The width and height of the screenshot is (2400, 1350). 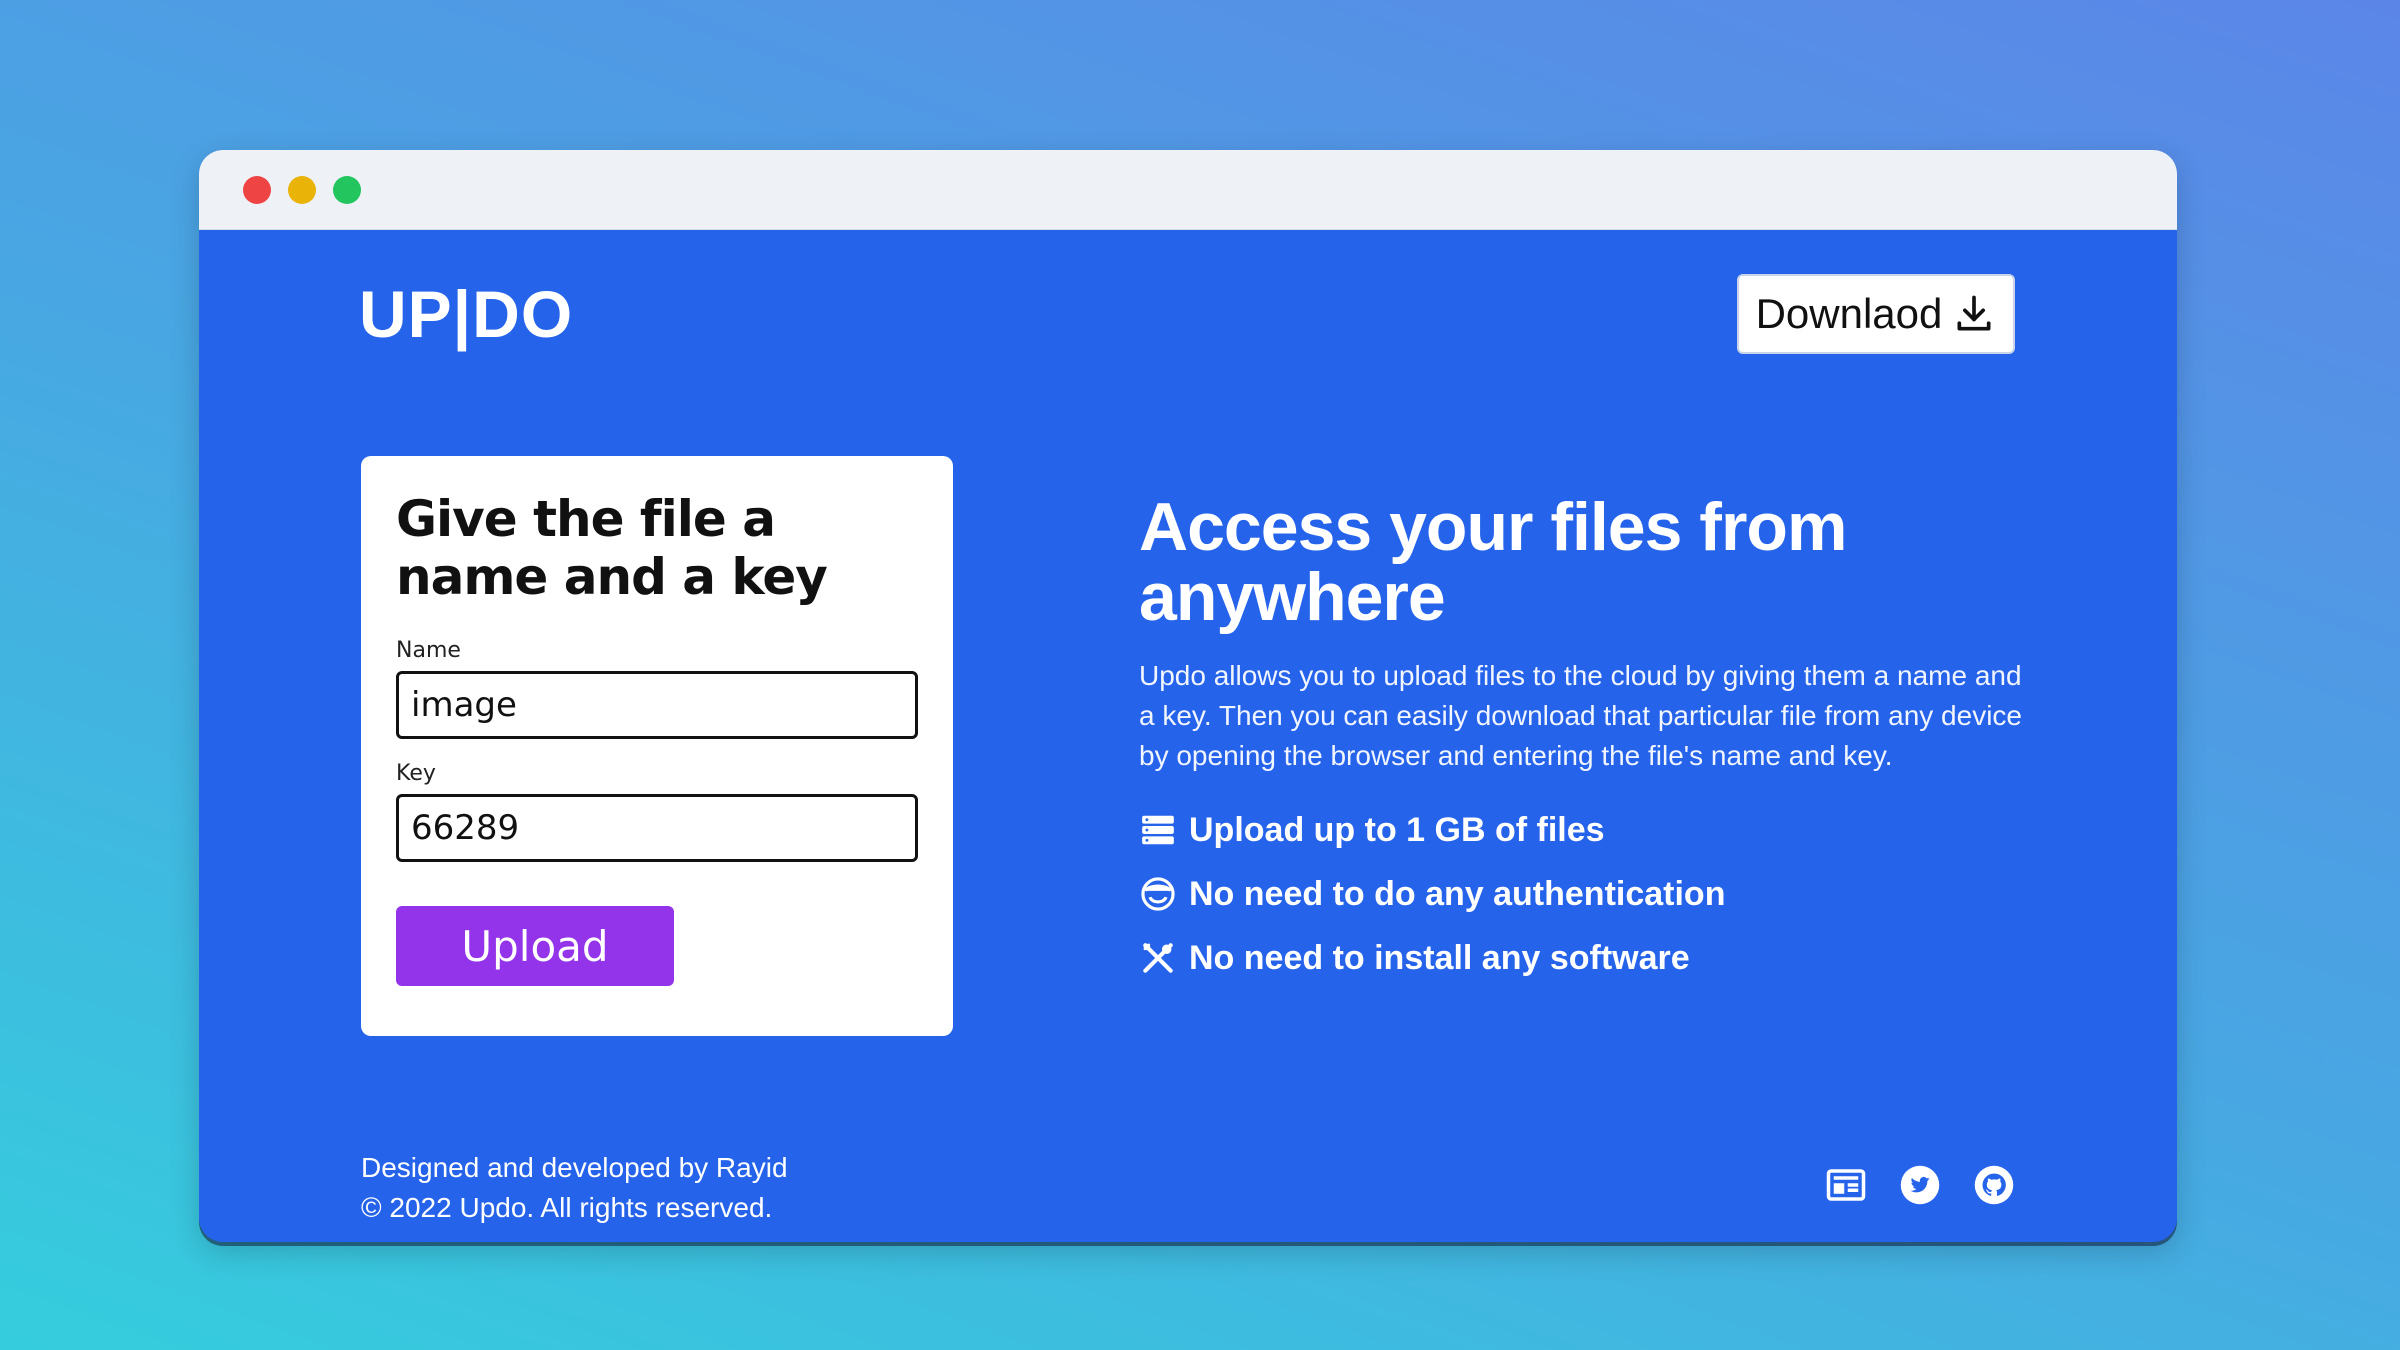 I want to click on feature-item: No need to do any authentication, so click(x=1589, y=894).